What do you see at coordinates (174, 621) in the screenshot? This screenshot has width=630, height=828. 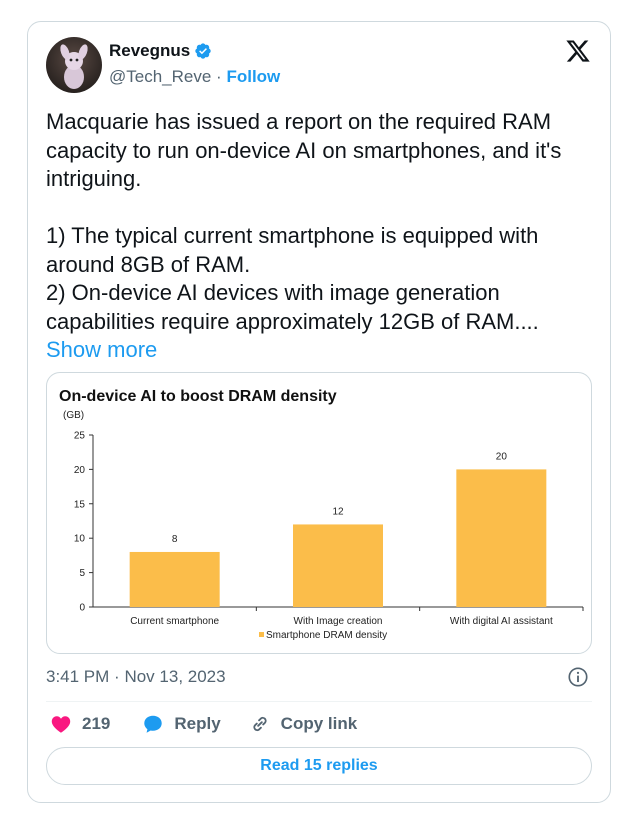 I see `x-tick-label: Current smartphone` at bounding box center [174, 621].